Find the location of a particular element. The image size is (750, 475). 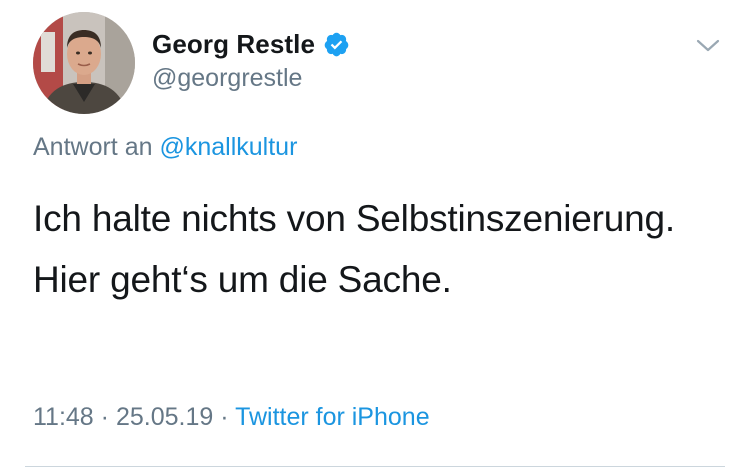

tweet-time: 11:48 is located at coordinates (63, 417).